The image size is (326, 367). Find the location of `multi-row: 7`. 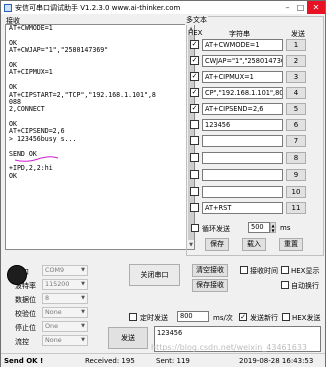

multi-row: 7 is located at coordinates (253, 141).